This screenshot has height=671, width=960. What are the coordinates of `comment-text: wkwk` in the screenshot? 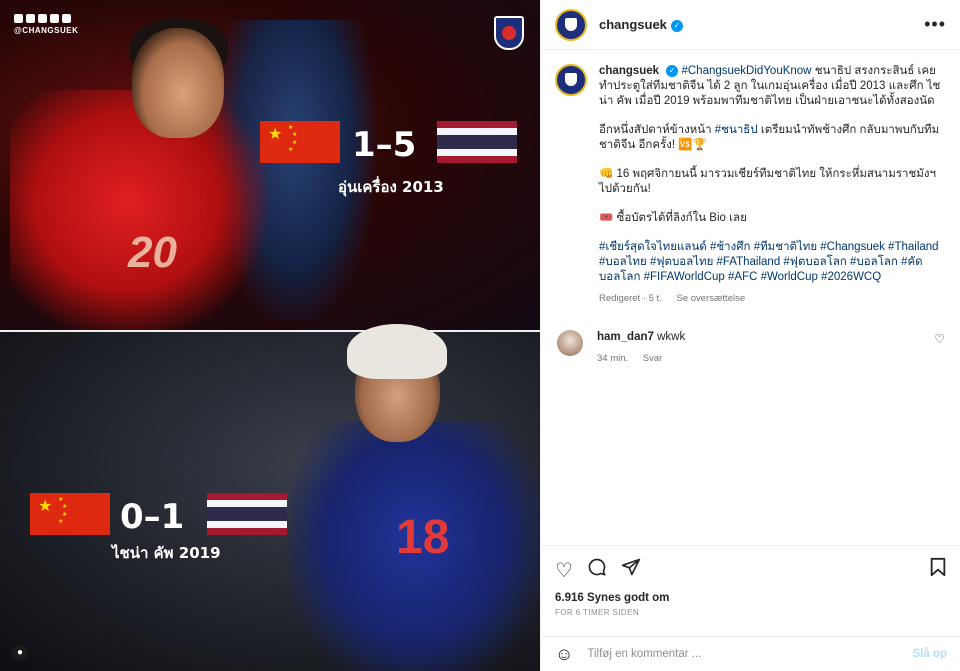 It's located at (669, 337).